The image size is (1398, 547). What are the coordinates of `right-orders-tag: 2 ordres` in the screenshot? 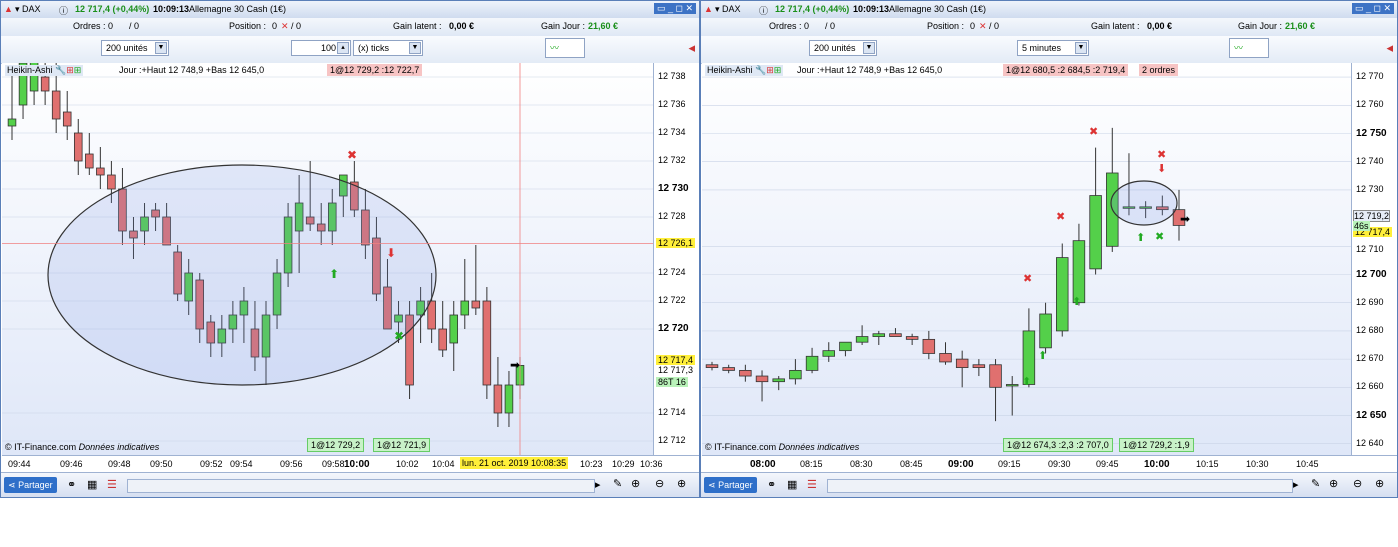 It's located at (1159, 70).